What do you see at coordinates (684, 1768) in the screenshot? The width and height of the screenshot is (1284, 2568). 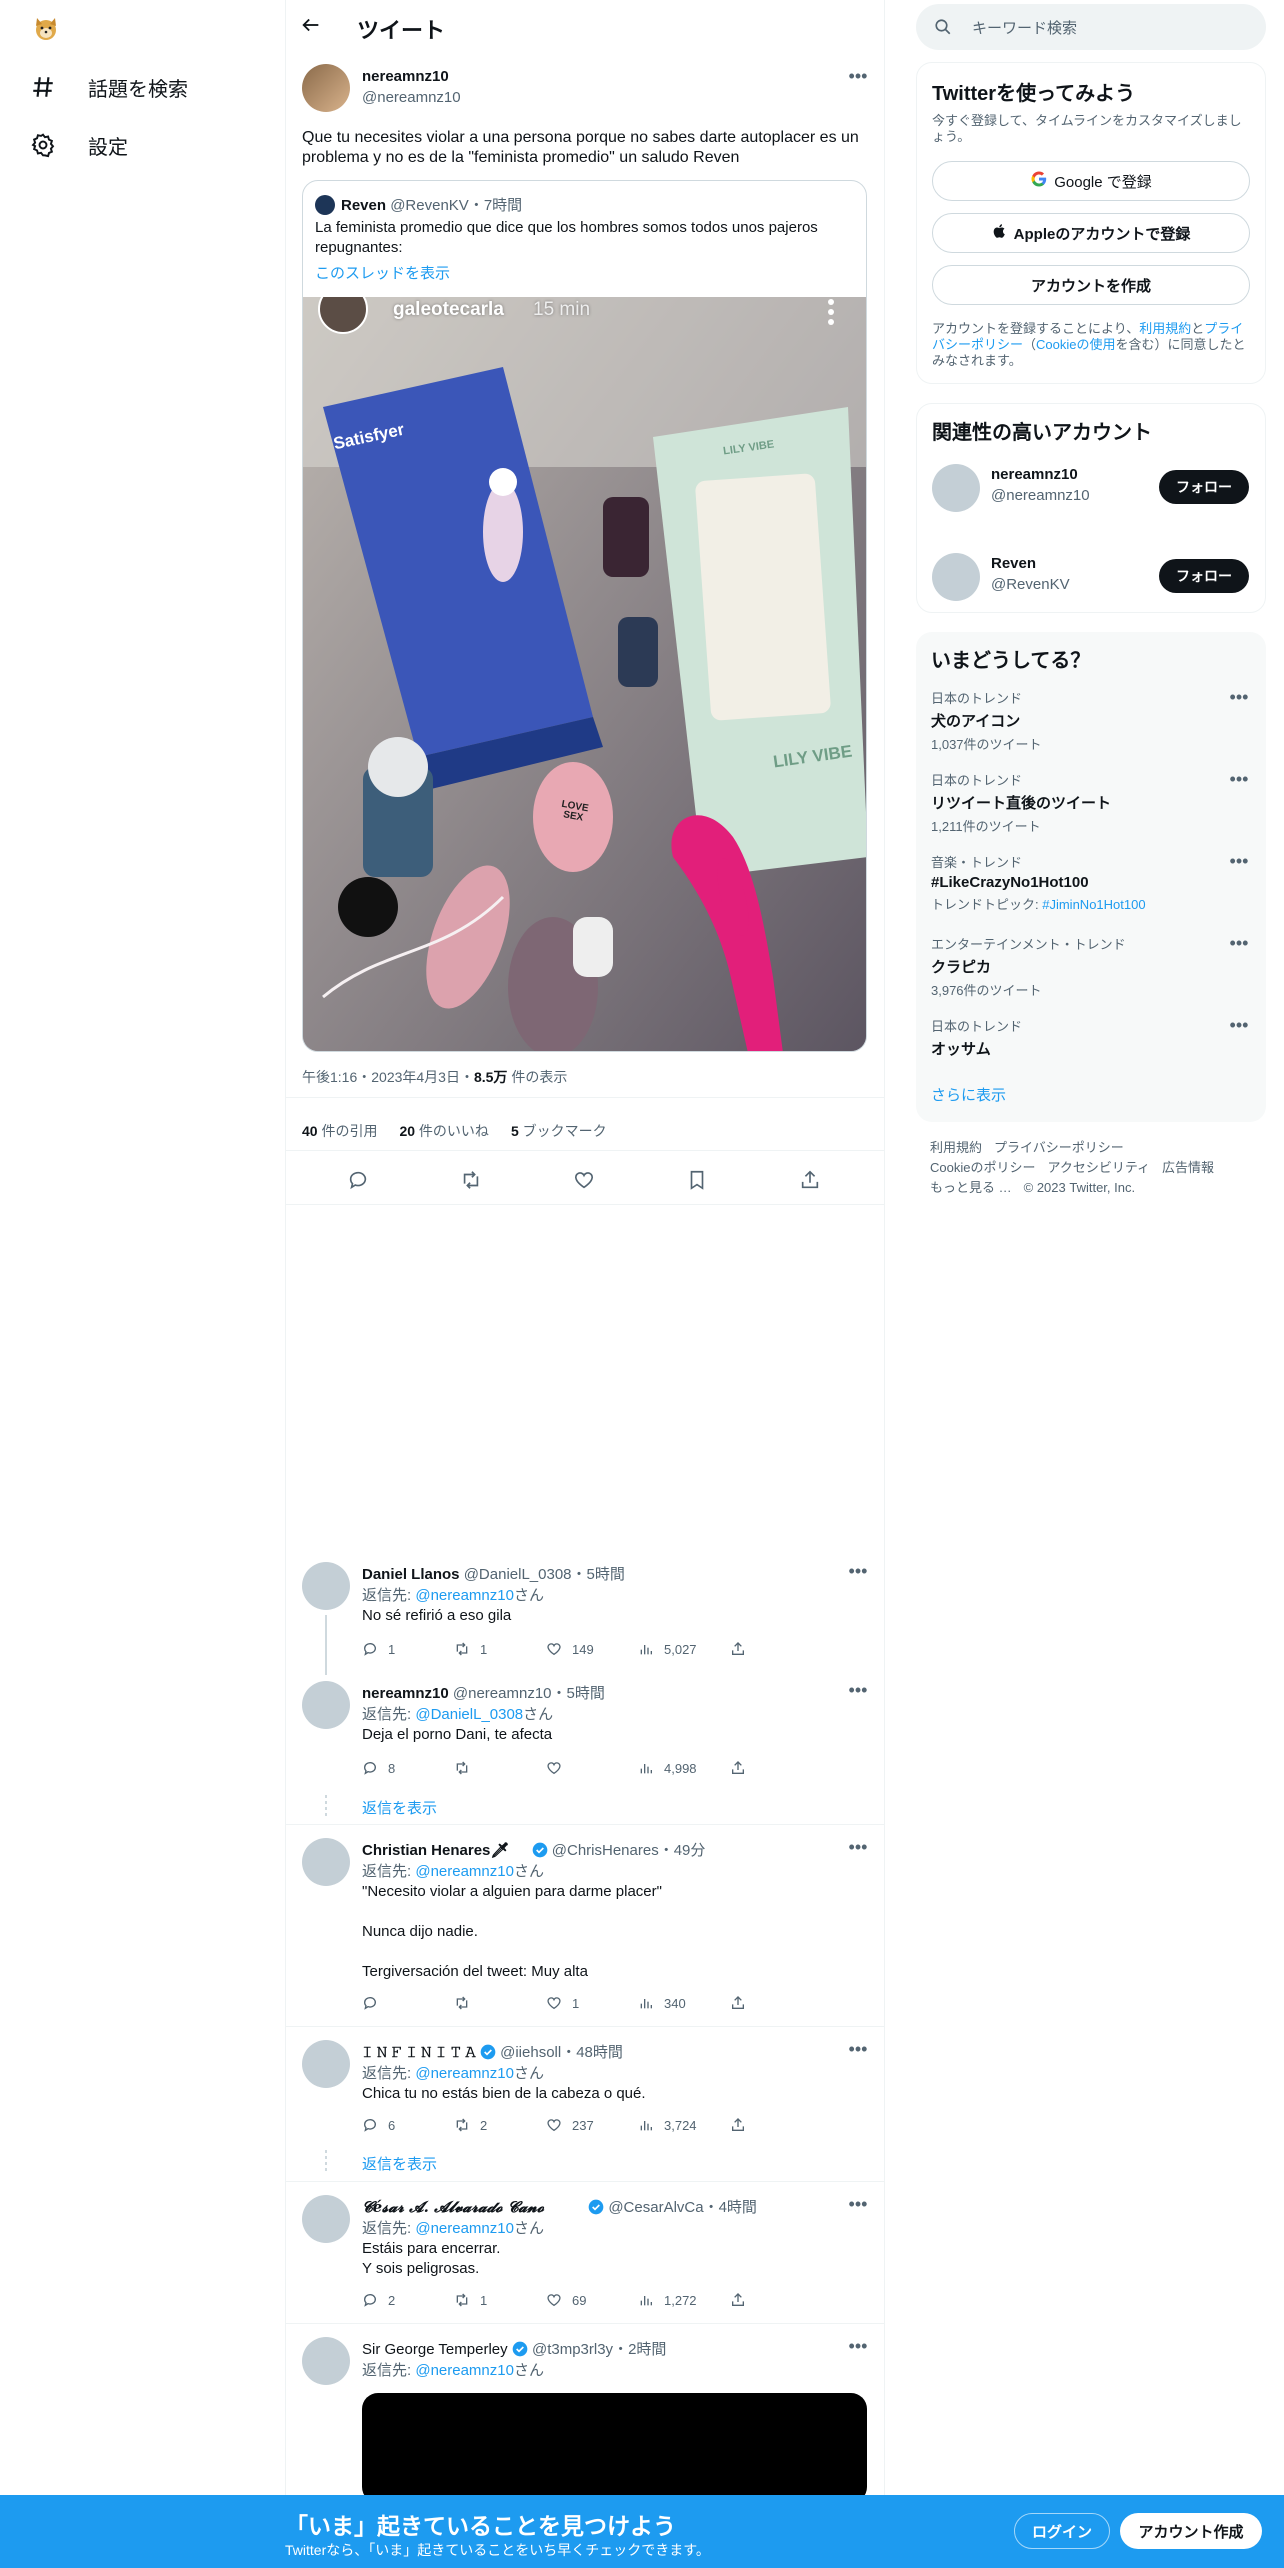 I see `views-button: 4,998` at bounding box center [684, 1768].